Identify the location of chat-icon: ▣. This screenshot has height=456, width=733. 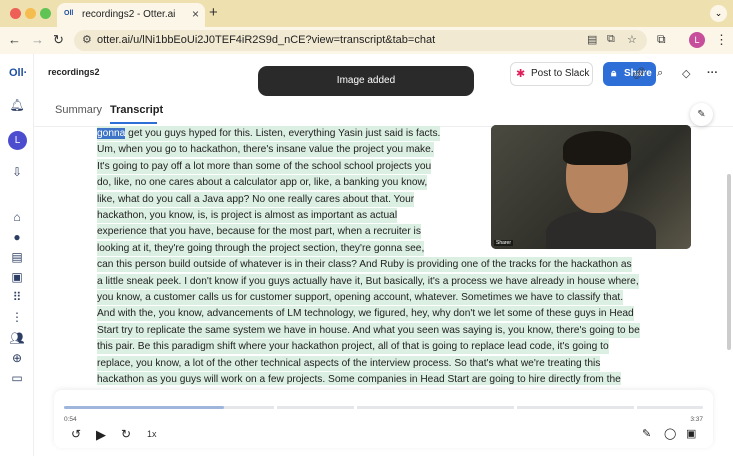
(17, 277).